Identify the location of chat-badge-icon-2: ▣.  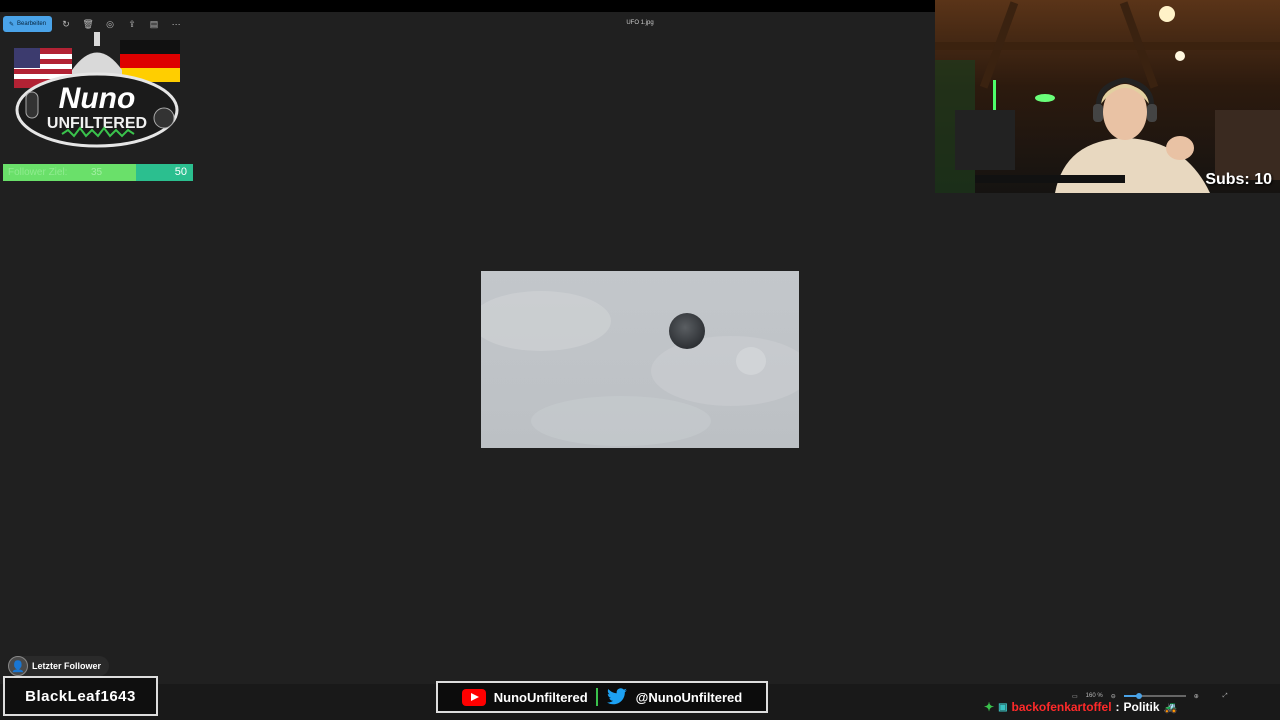
(1003, 707).